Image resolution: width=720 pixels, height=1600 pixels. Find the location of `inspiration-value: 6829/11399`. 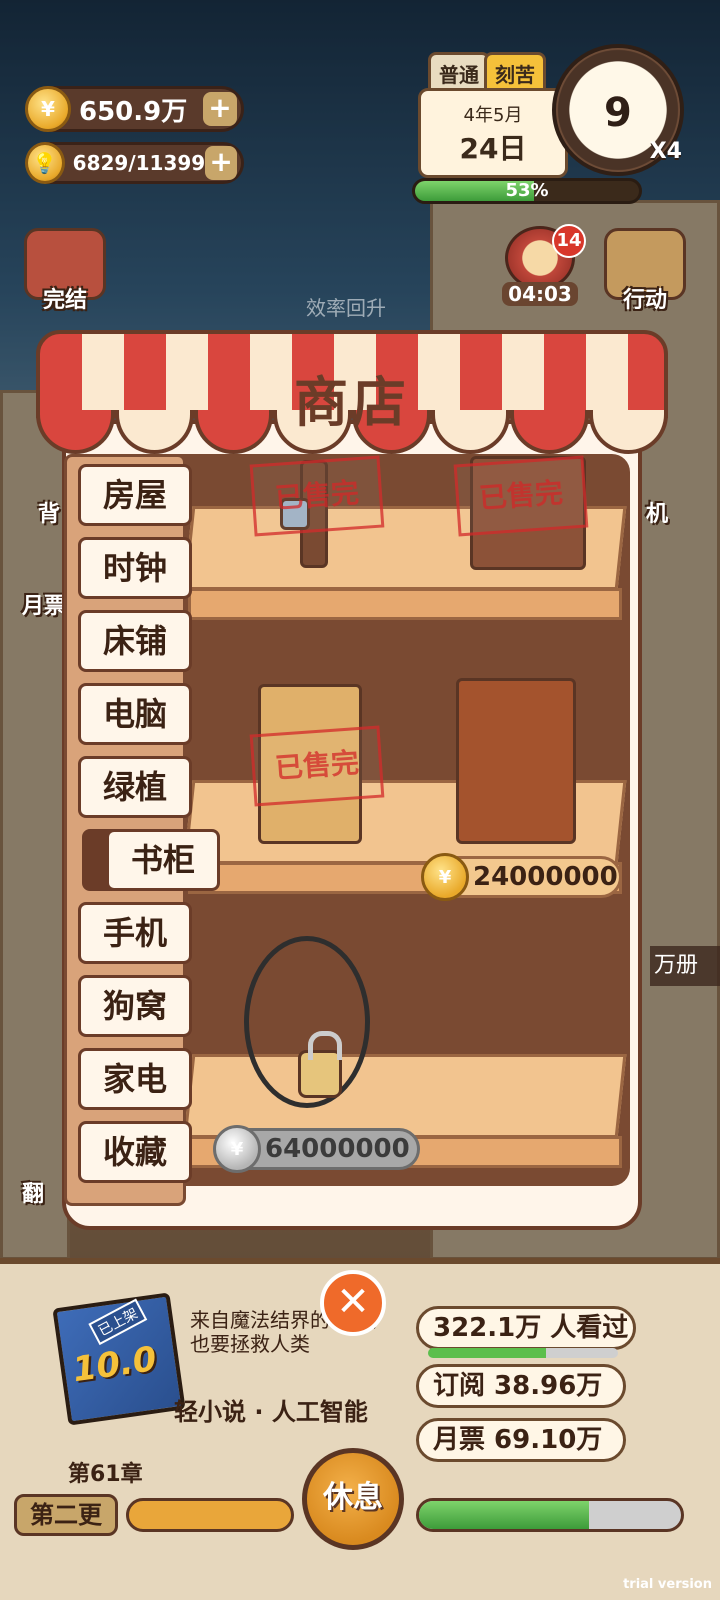

inspiration-value: 6829/11399 is located at coordinates (139, 163).